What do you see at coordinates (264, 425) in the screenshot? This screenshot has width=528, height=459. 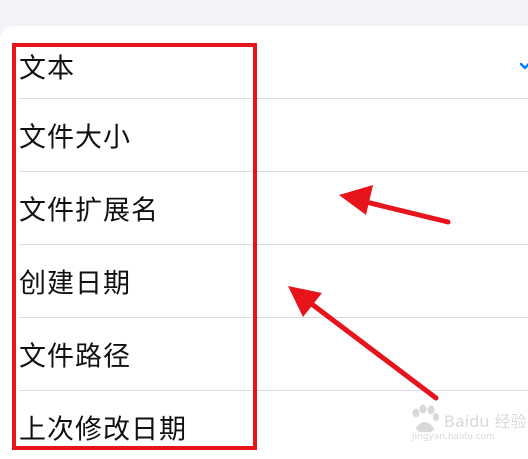 I see `list-item-last-modified-date: 上次修改日期` at bounding box center [264, 425].